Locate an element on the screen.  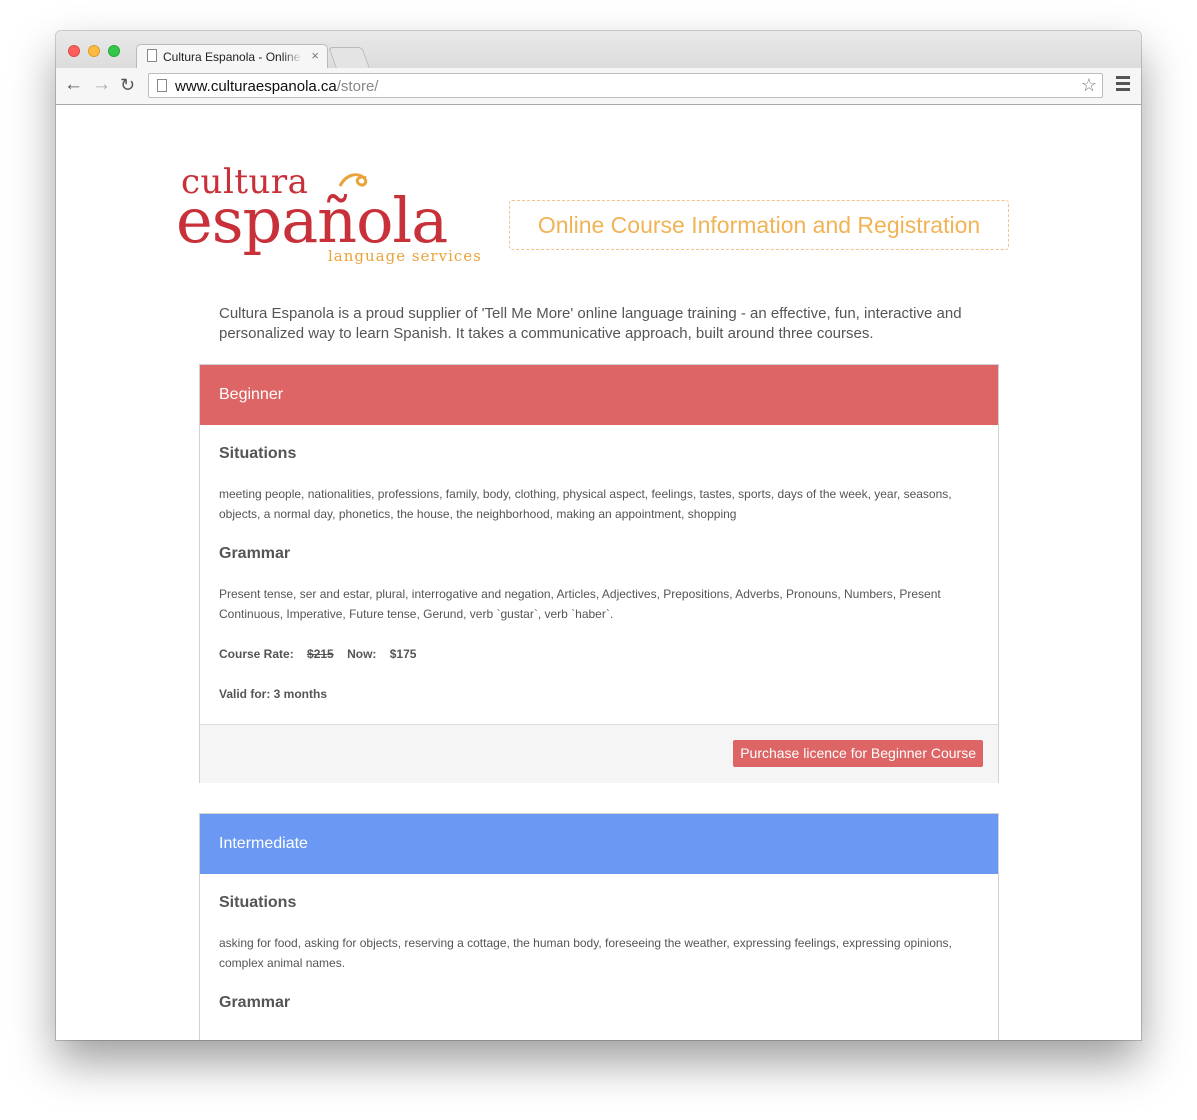
address-bar: www.culturaespanola.ca/store/ ☆ is located at coordinates (625, 85).